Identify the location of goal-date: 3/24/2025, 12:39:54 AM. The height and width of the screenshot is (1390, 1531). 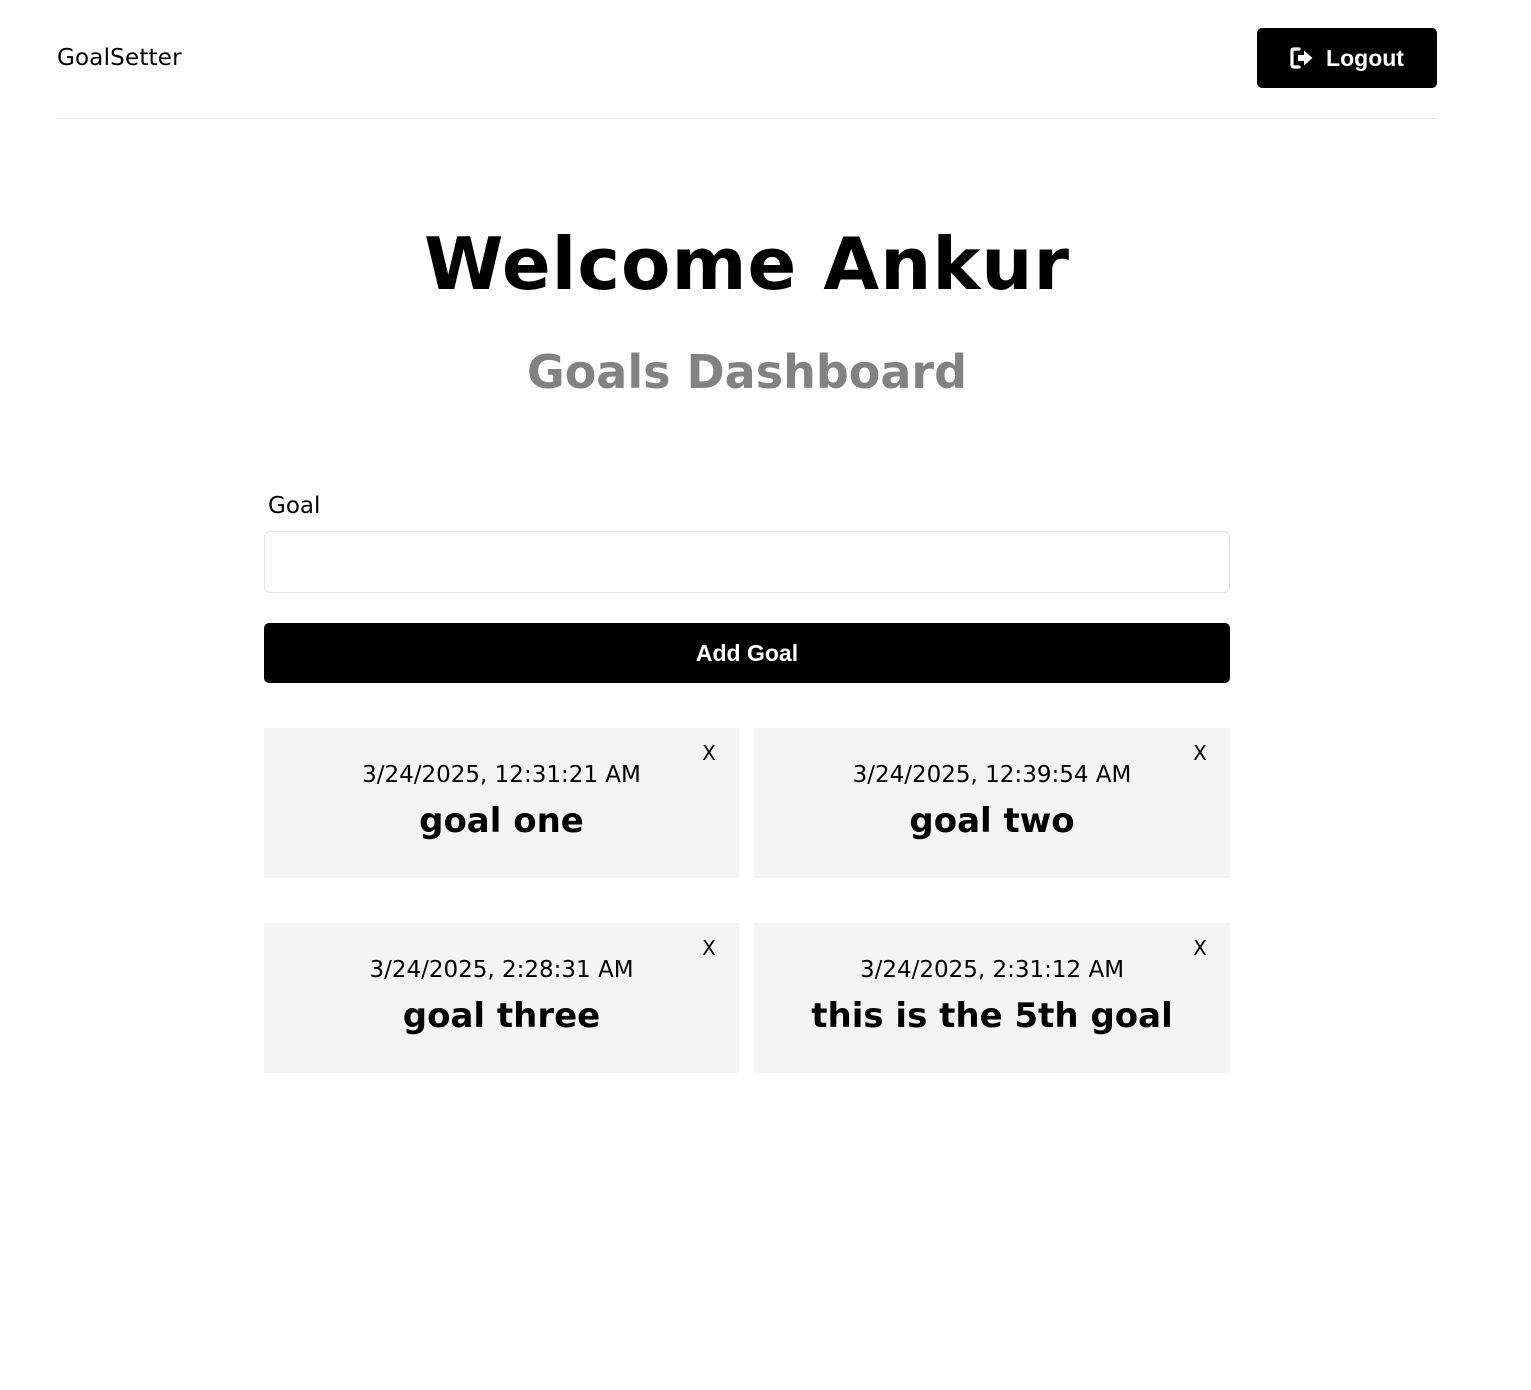
(992, 775).